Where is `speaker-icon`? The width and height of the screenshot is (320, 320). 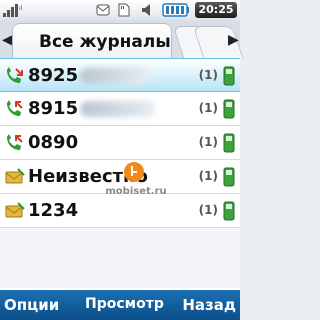
speaker-icon is located at coordinates (146, 10).